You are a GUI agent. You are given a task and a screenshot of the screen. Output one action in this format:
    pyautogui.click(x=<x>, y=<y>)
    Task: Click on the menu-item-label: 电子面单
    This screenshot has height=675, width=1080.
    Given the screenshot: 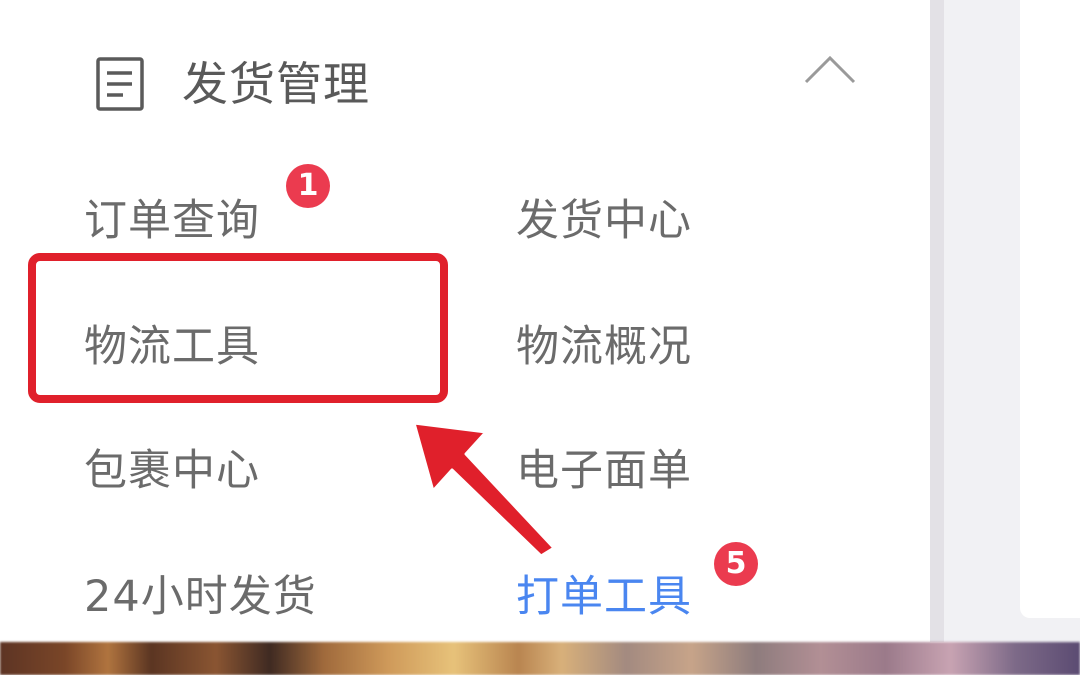 What is the action you would take?
    pyautogui.click(x=604, y=471)
    